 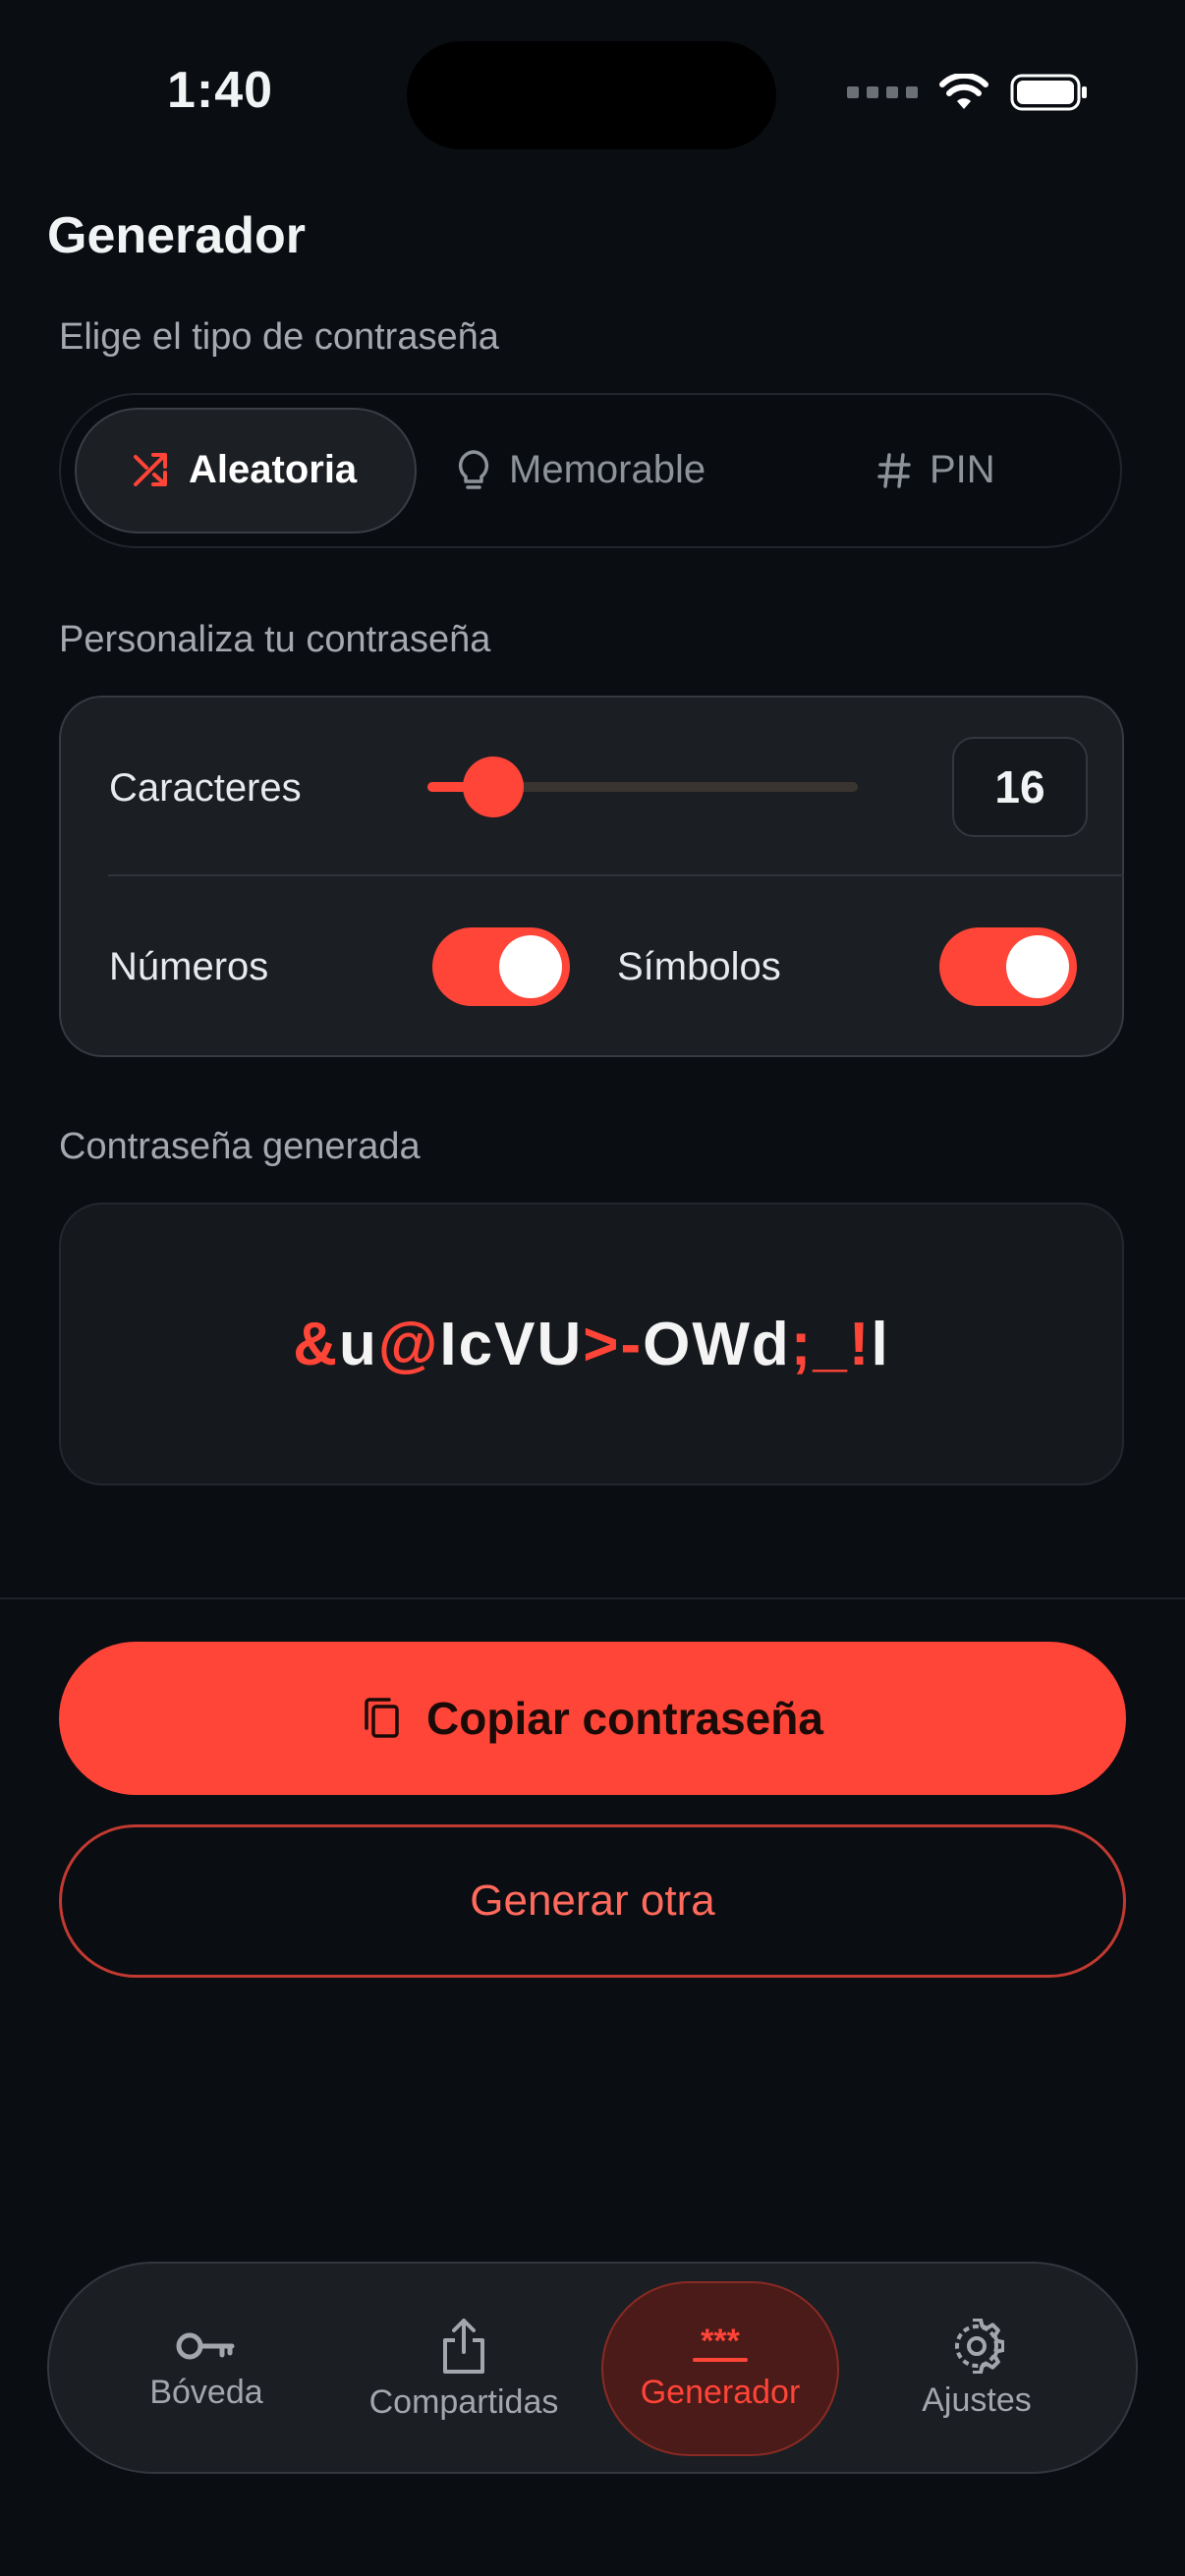 I want to click on tab-generador: *** Generador, so click(x=720, y=2368).